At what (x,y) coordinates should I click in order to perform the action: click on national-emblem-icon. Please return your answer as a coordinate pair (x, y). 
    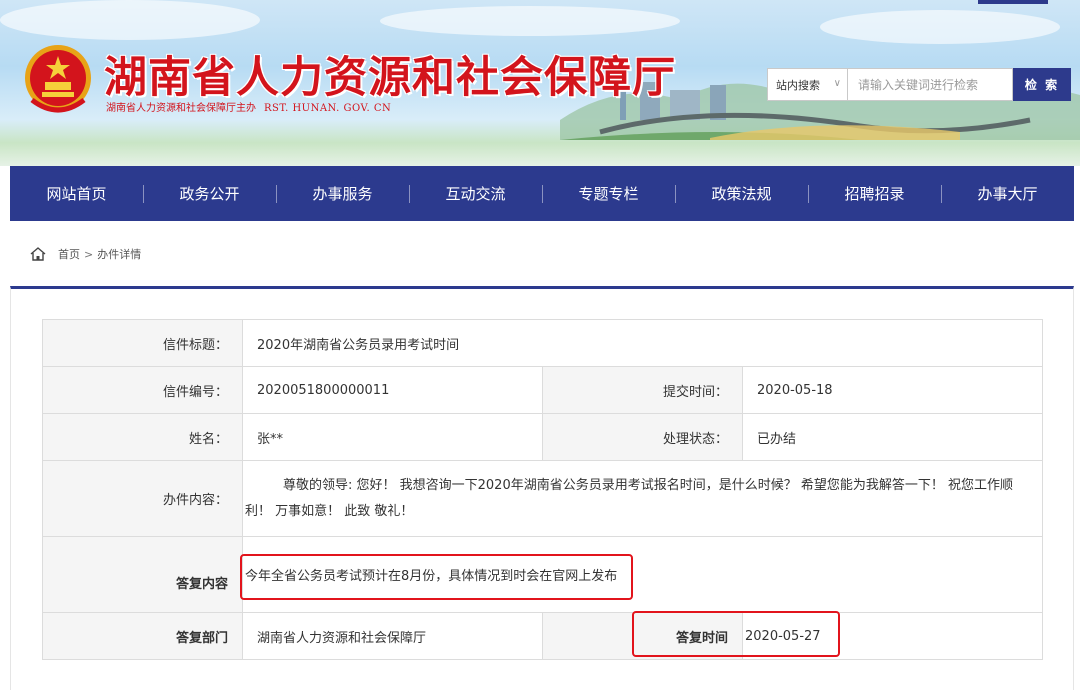
    Looking at the image, I should click on (58, 79).